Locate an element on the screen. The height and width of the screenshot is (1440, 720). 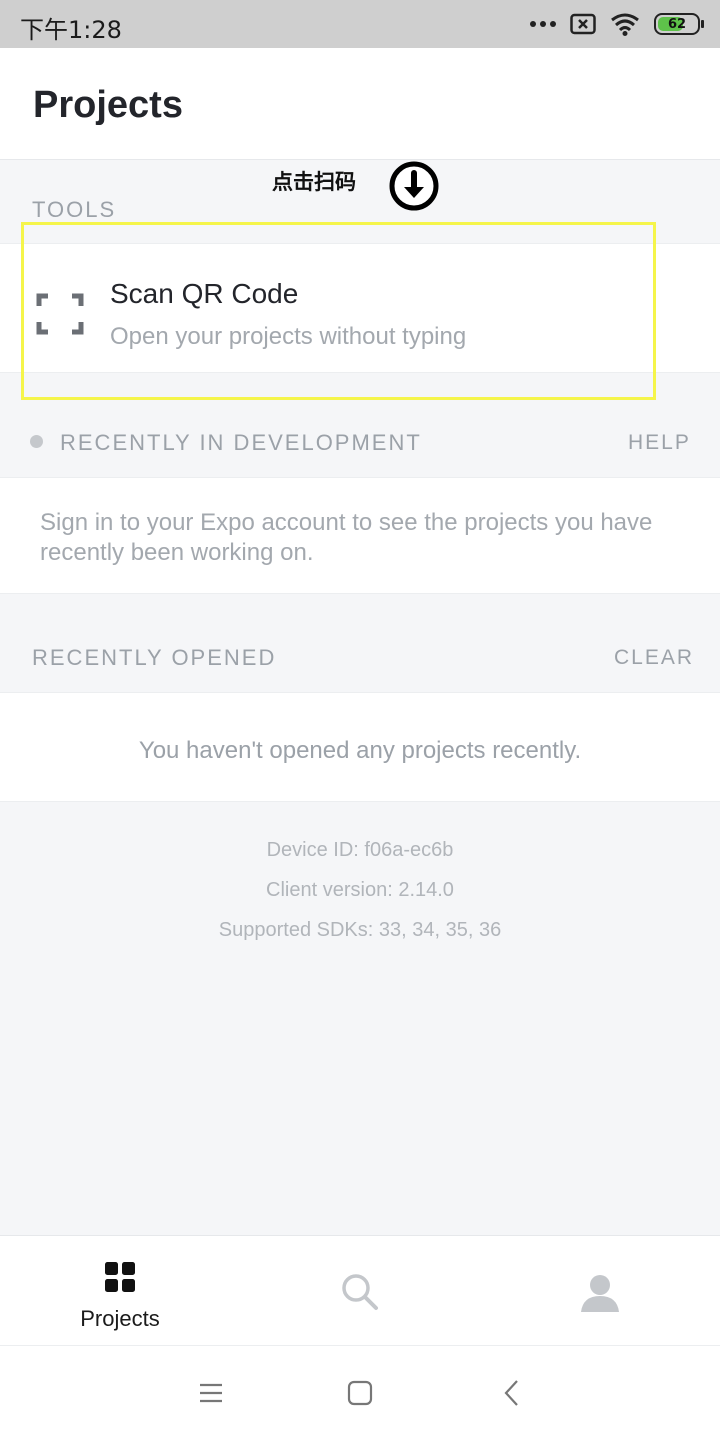
search-icon is located at coordinates (360, 1292).